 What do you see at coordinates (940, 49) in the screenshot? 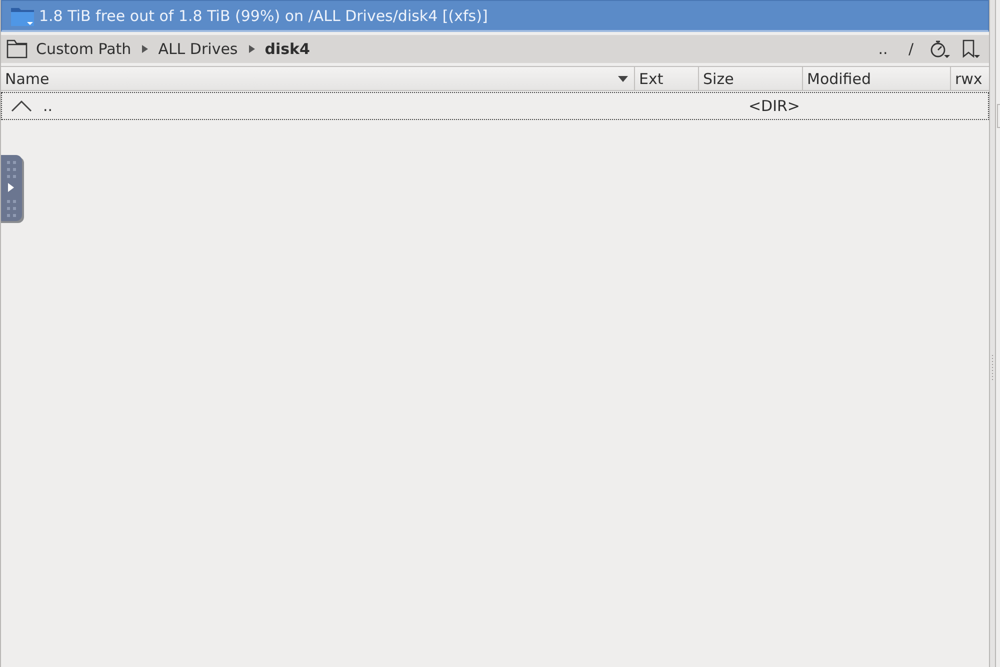
I see `clock-icon` at bounding box center [940, 49].